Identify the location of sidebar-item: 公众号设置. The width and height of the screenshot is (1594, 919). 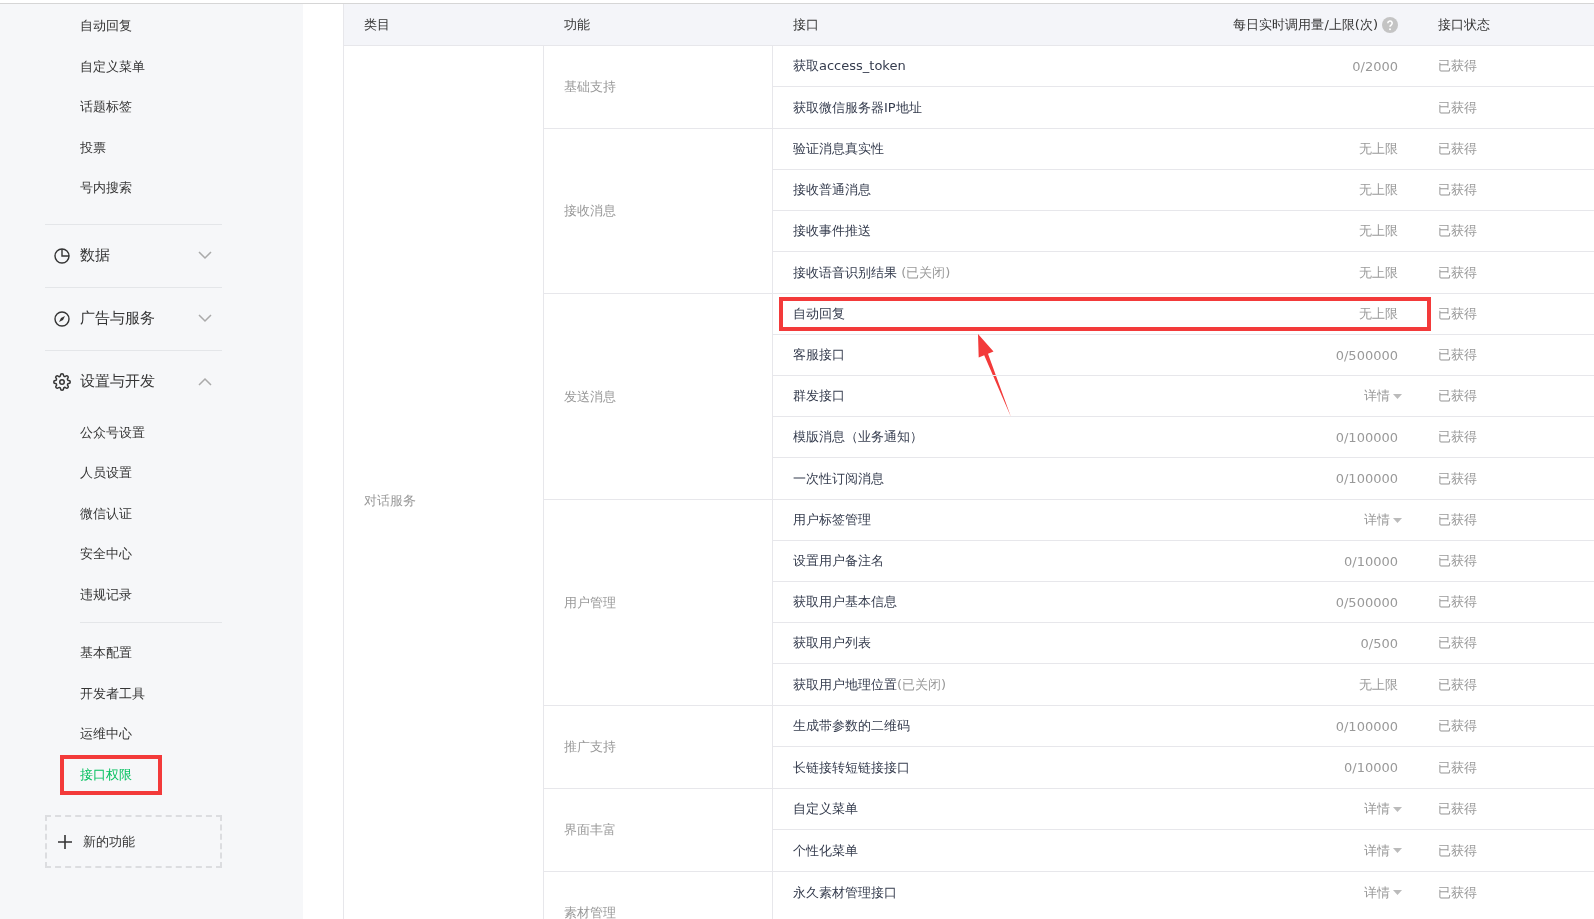
(95, 432).